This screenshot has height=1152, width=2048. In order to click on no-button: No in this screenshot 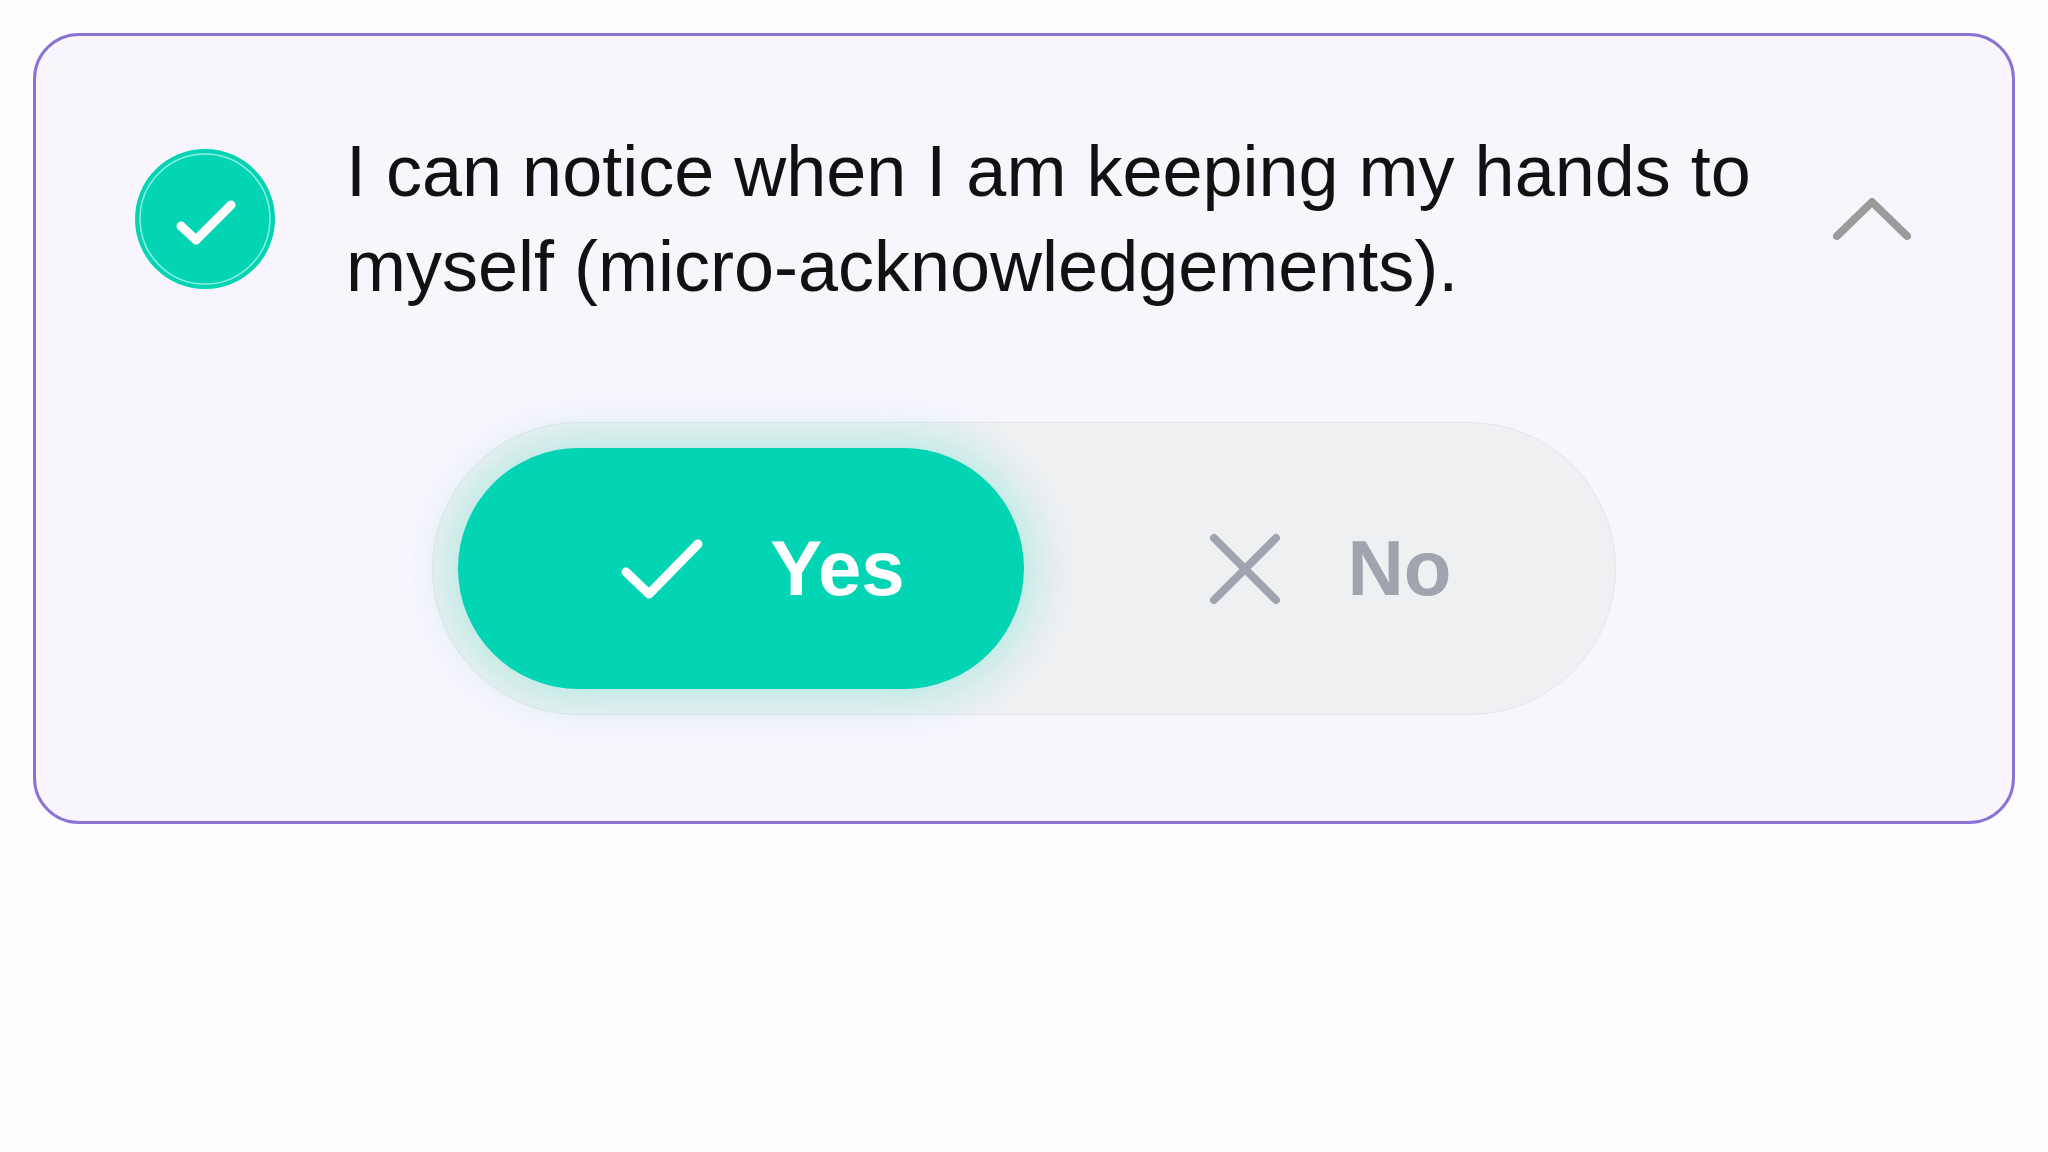, I will do `click(1307, 568)`.